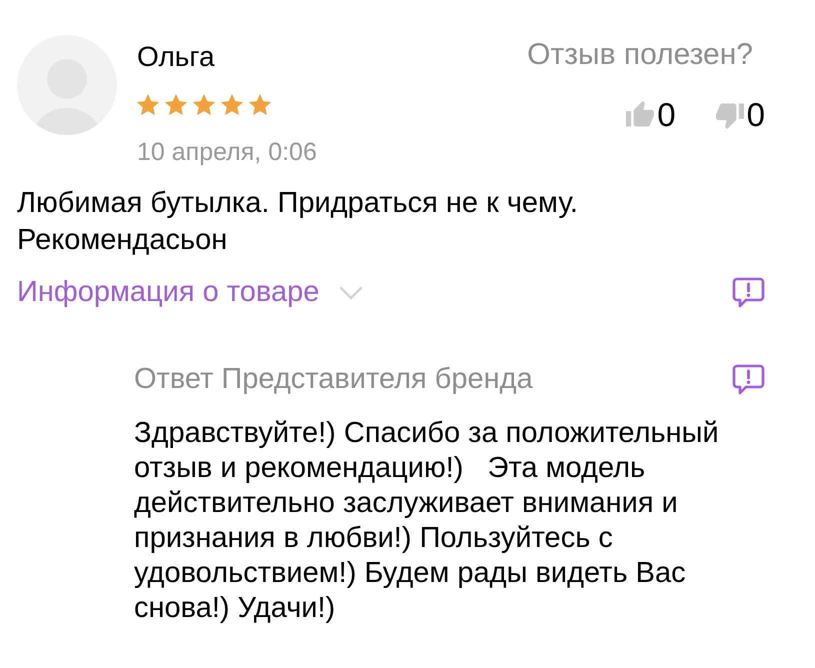 The width and height of the screenshot is (815, 668). Describe the element at coordinates (67, 85) in the screenshot. I see `avatar-icon` at that location.